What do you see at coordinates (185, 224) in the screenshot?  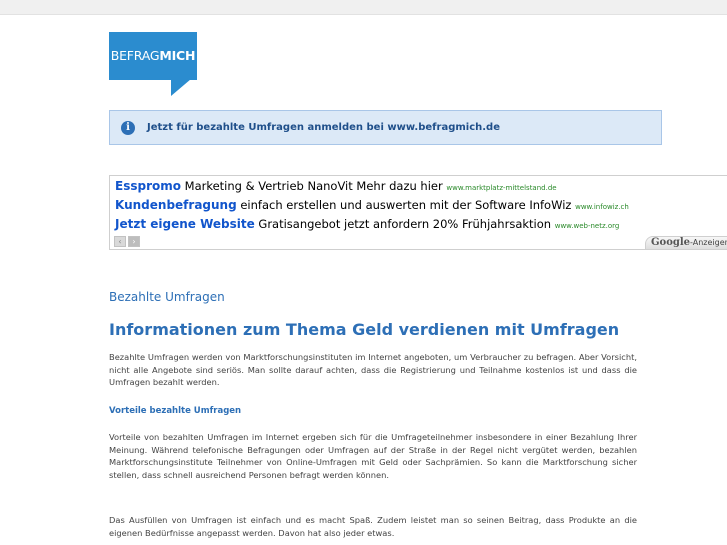 I see `ad-title: Jetzt eigene Website` at bounding box center [185, 224].